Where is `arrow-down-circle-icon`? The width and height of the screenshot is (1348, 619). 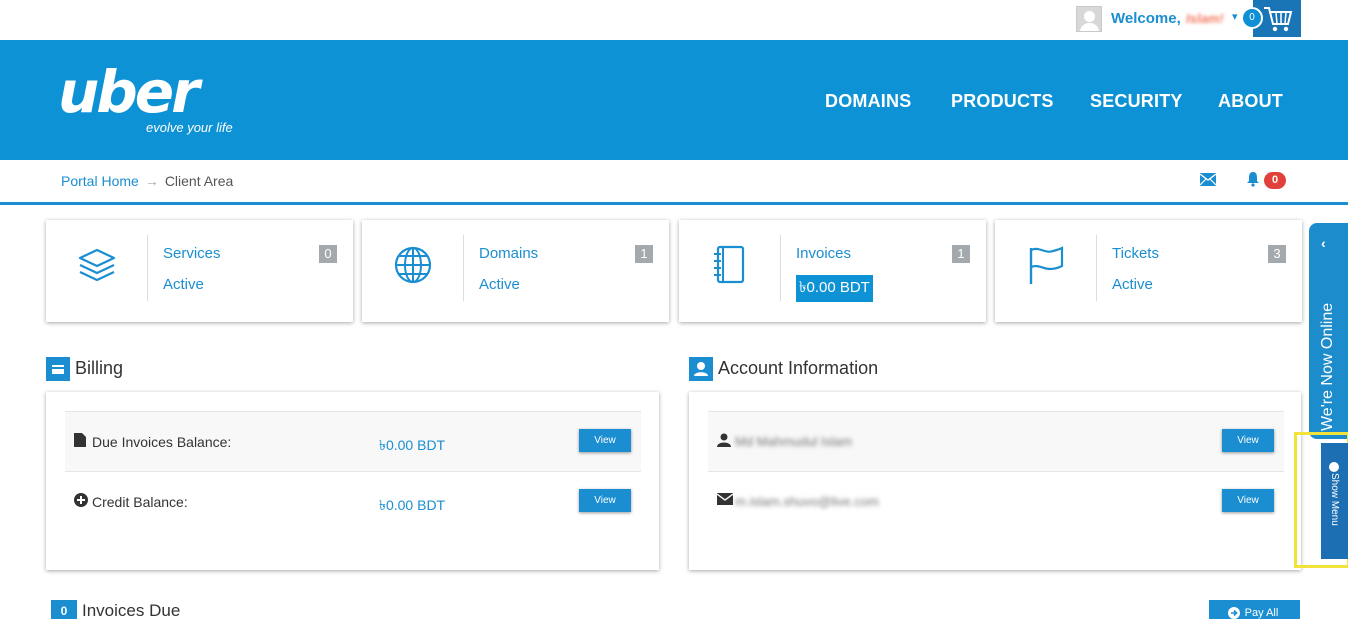
arrow-down-circle-icon is located at coordinates (1334, 467).